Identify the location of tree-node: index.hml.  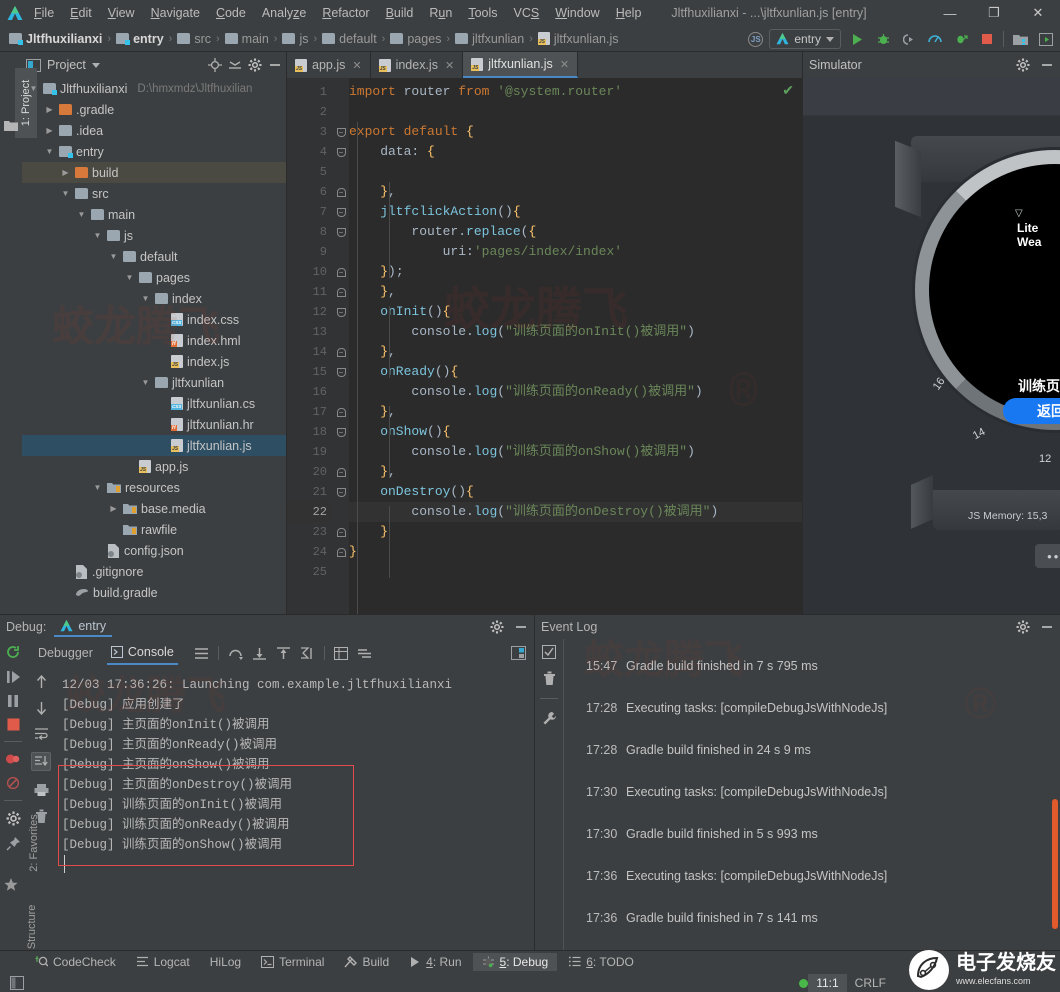
(154, 340).